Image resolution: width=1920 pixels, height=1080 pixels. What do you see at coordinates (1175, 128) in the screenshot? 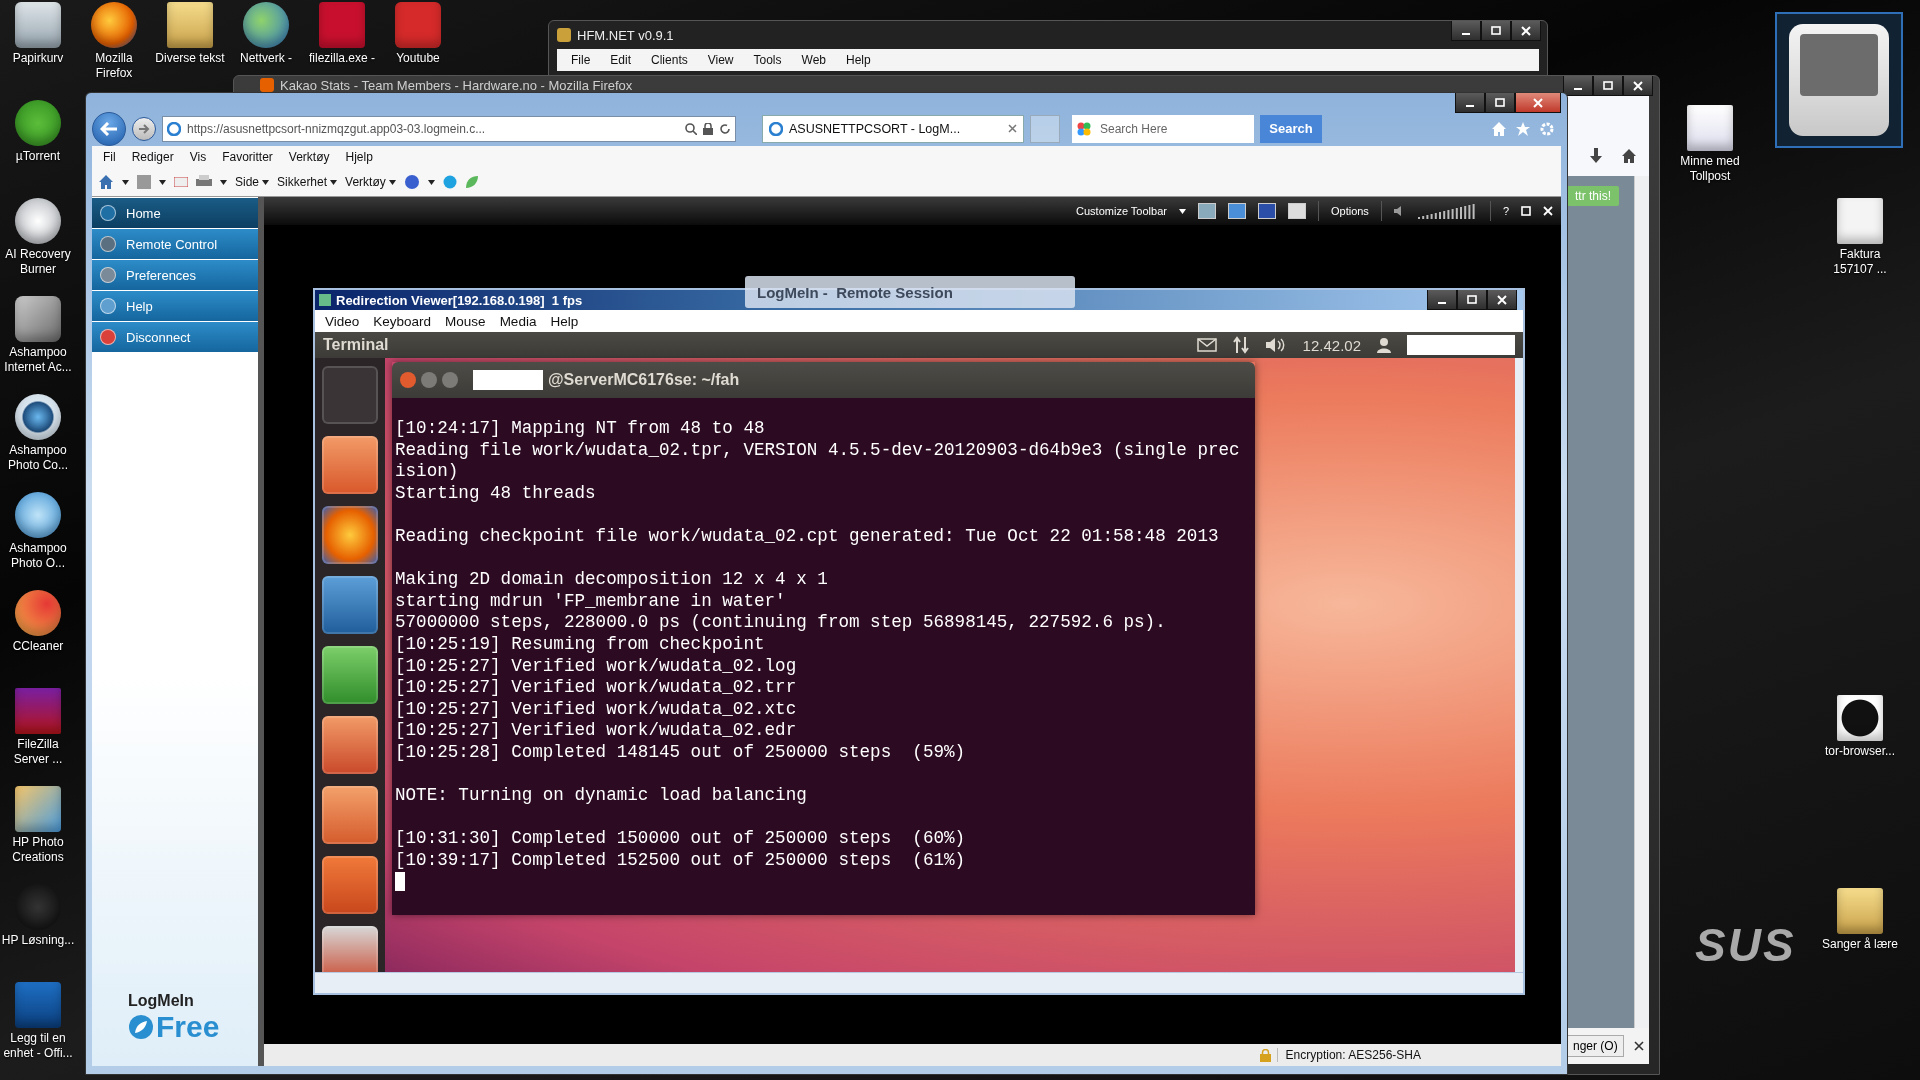
I see `search-field: Search Here` at bounding box center [1175, 128].